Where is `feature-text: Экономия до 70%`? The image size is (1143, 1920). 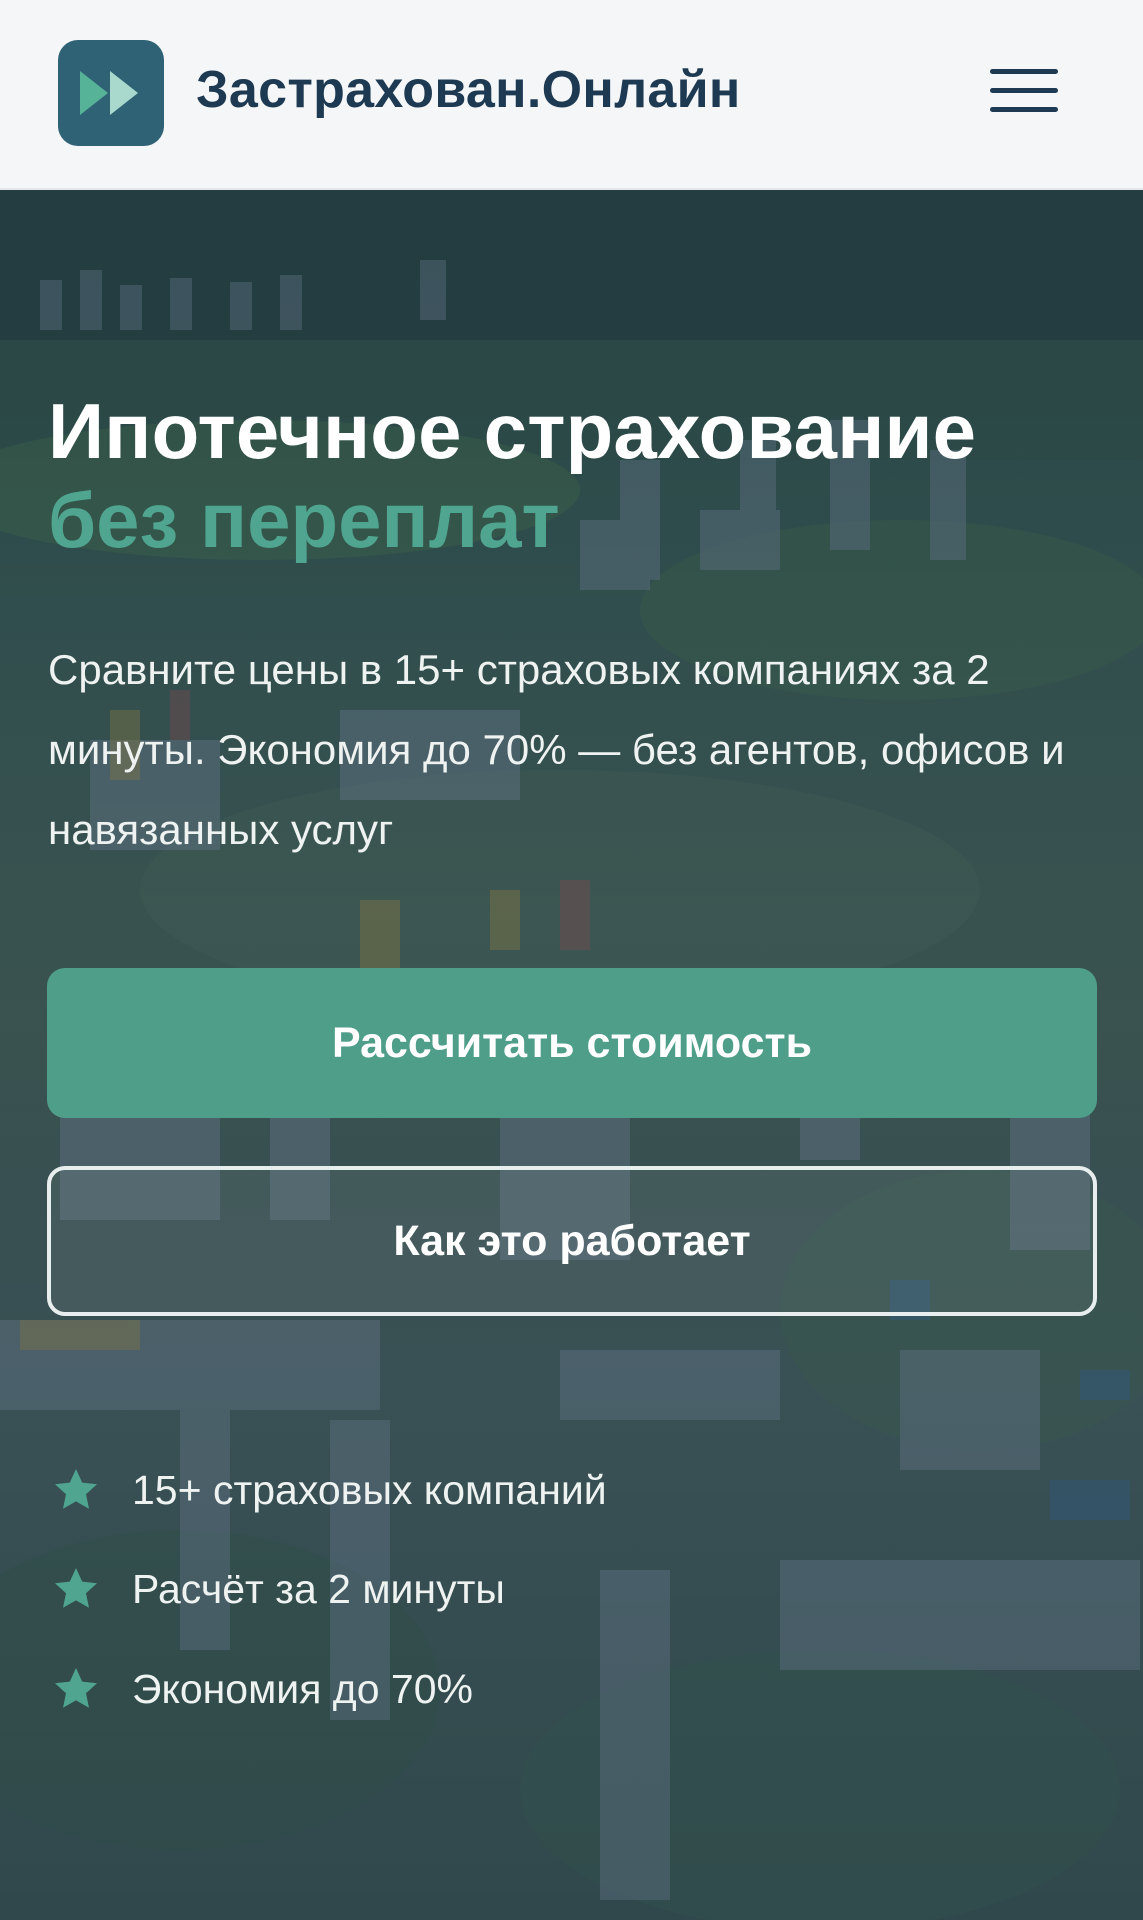
feature-text: Экономия до 70% is located at coordinates (302, 1688).